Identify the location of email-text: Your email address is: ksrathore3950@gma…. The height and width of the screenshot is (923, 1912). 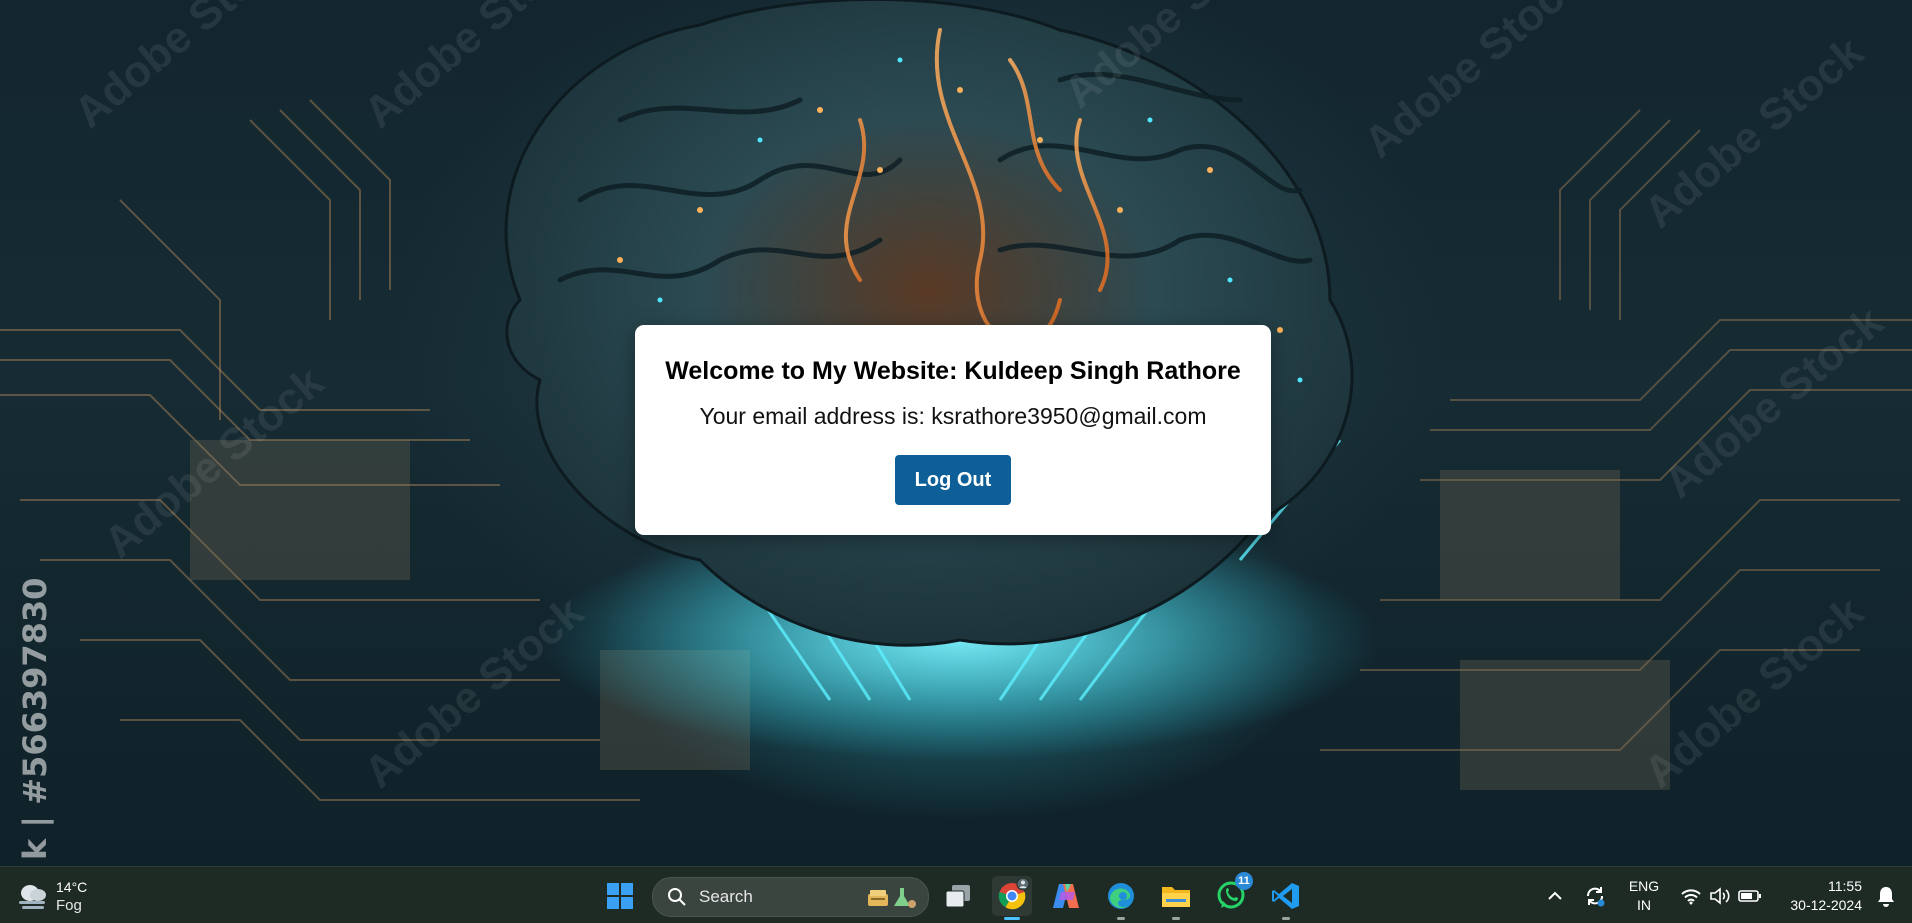
(953, 416).